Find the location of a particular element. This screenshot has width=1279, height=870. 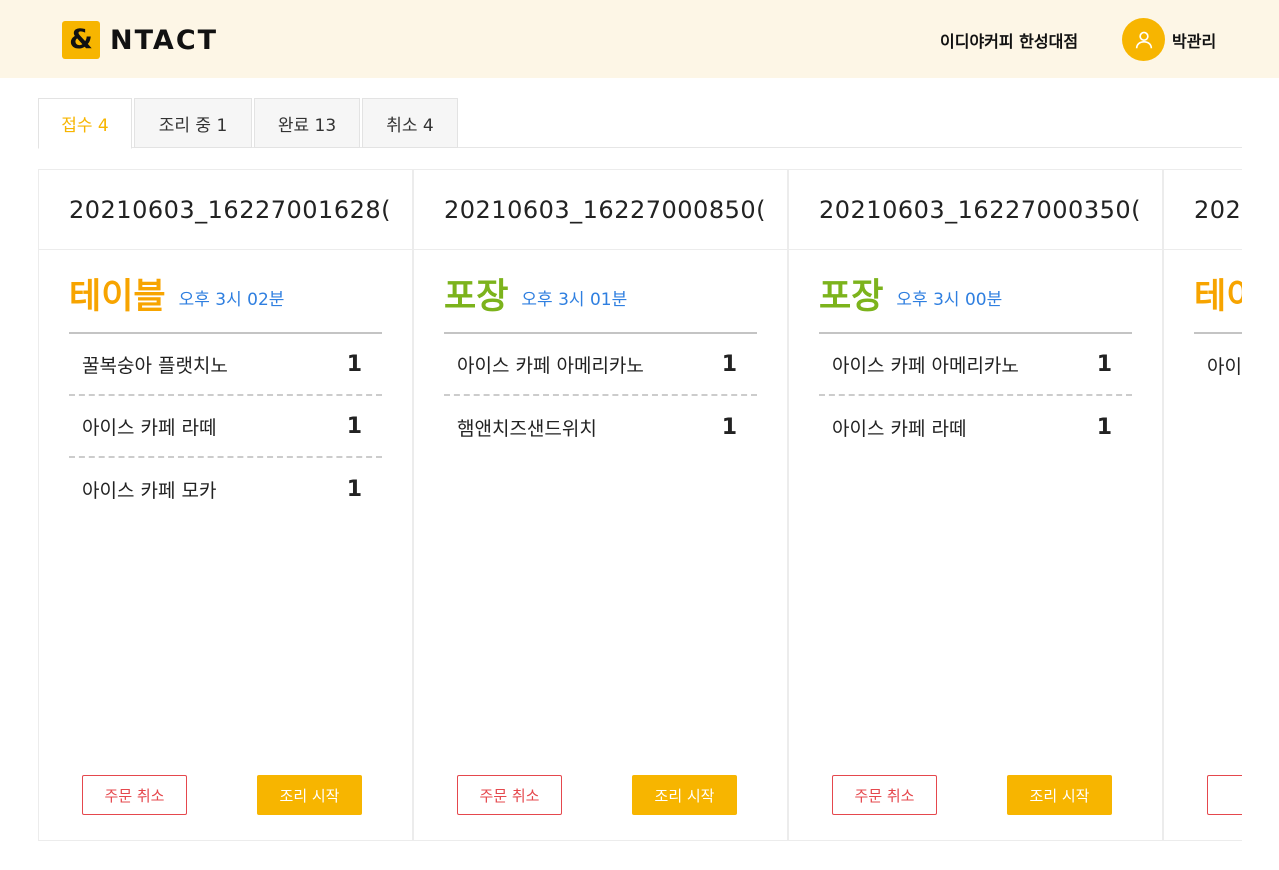

order-items: 아이스 카페 아메리카노 1 햄앤치즈샌드위치 1 is located at coordinates (600, 396).